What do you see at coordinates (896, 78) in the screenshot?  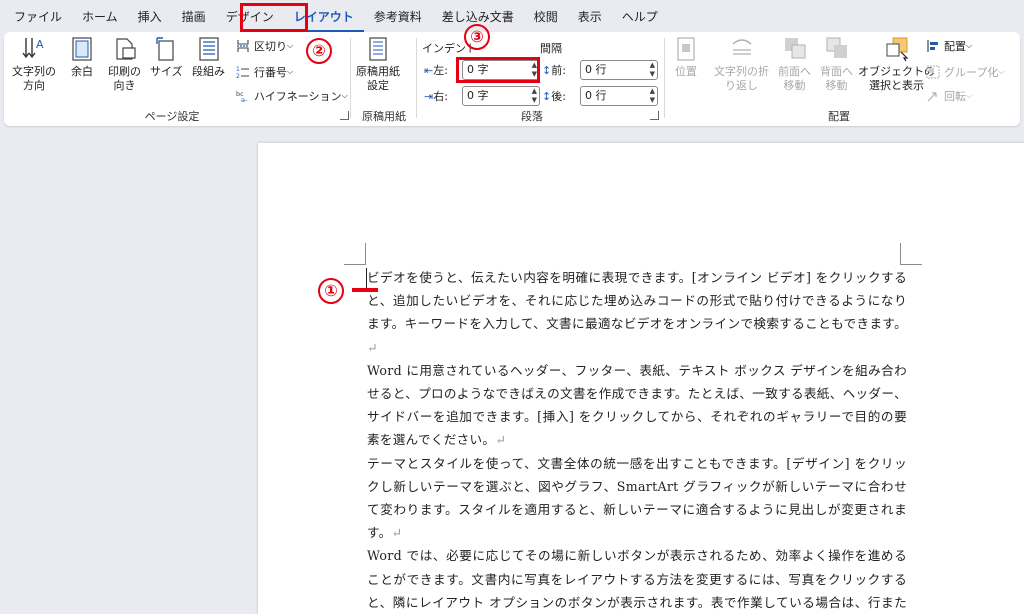 I see `selection-pane-label: オブジェクトの 選択と表示` at bounding box center [896, 78].